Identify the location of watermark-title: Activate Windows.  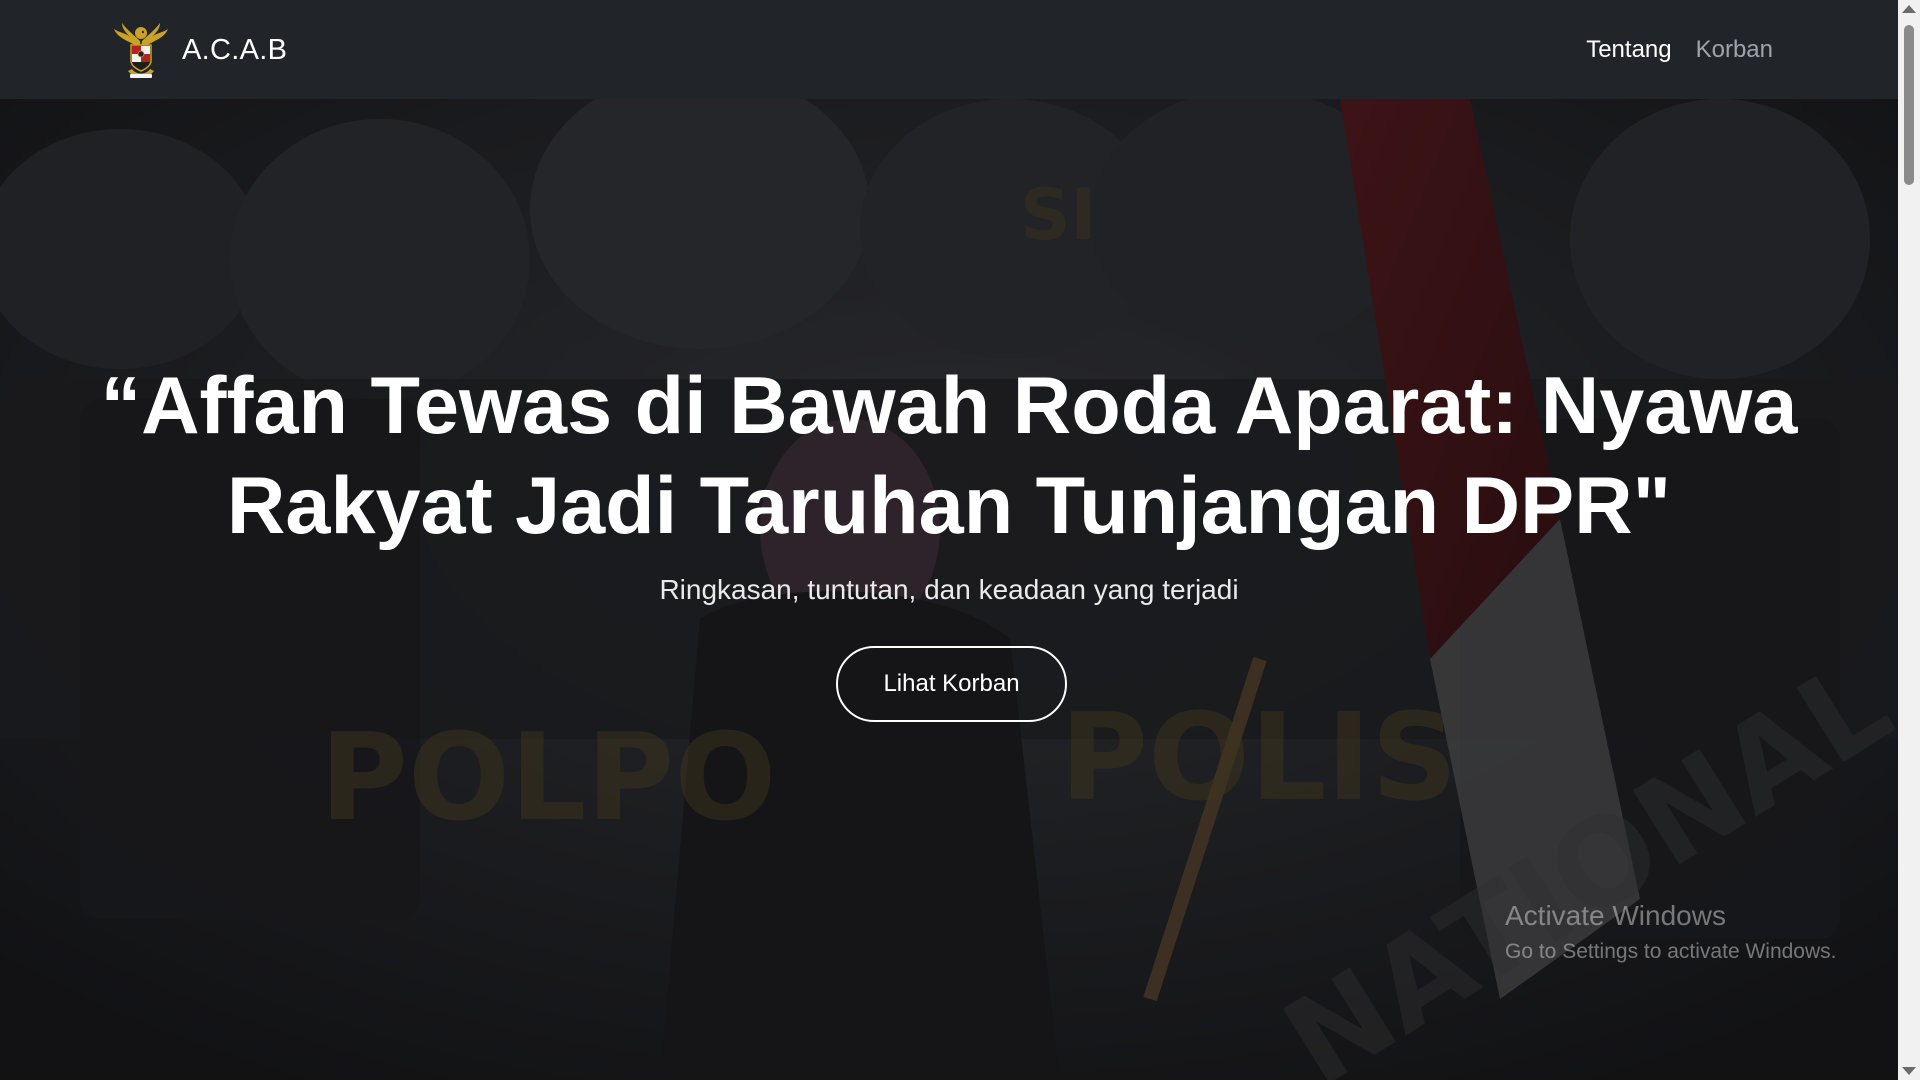
(1615, 915).